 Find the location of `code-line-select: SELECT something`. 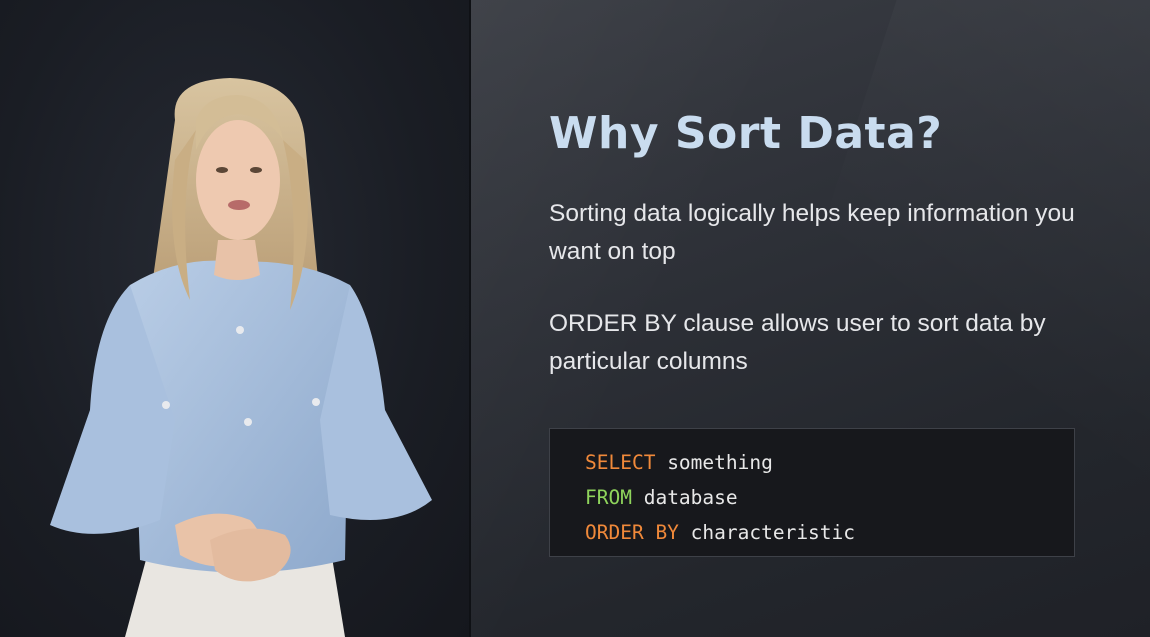

code-line-select: SELECT something is located at coordinates (829, 462).